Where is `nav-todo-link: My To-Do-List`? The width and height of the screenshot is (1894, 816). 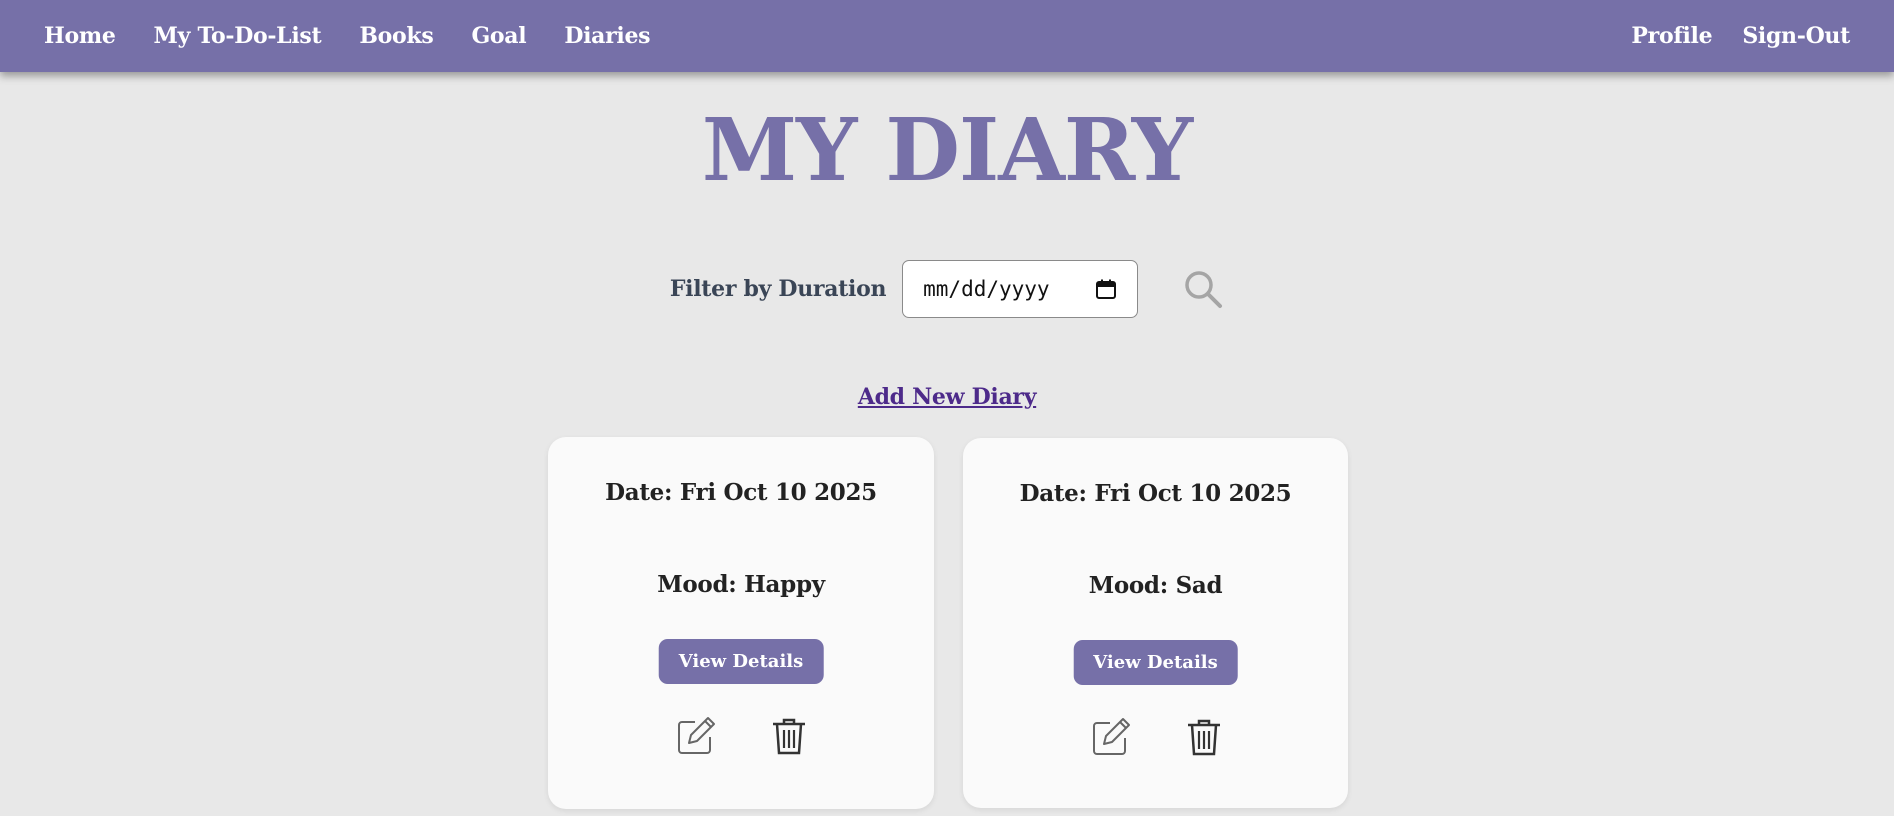
nav-todo-link: My To-Do-List is located at coordinates (238, 36).